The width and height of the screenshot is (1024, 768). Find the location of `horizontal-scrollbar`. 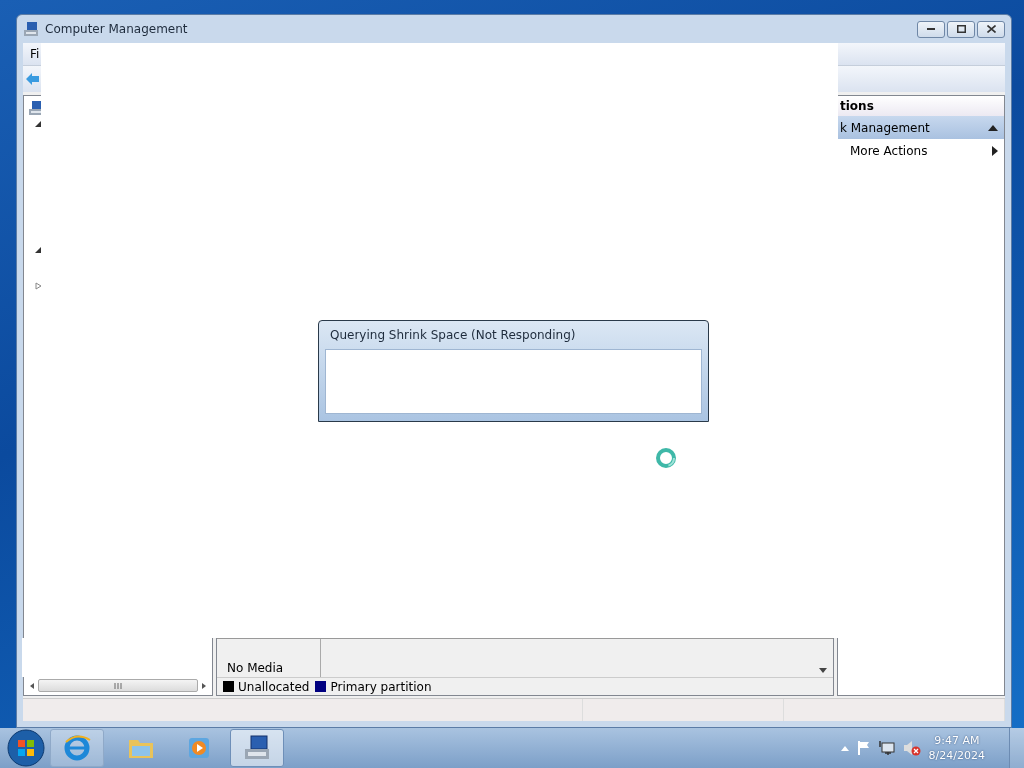

horizontal-scrollbar is located at coordinates (118, 685).